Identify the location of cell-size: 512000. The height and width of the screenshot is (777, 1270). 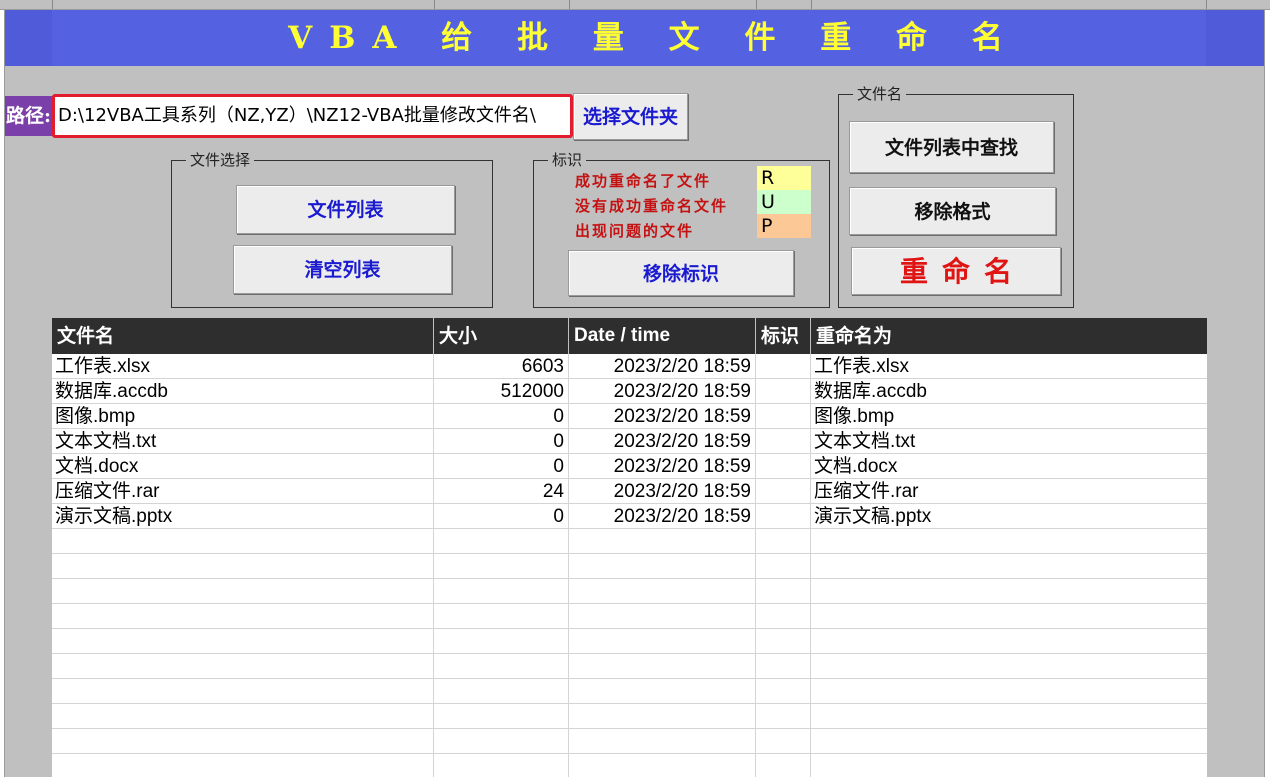
(501, 391).